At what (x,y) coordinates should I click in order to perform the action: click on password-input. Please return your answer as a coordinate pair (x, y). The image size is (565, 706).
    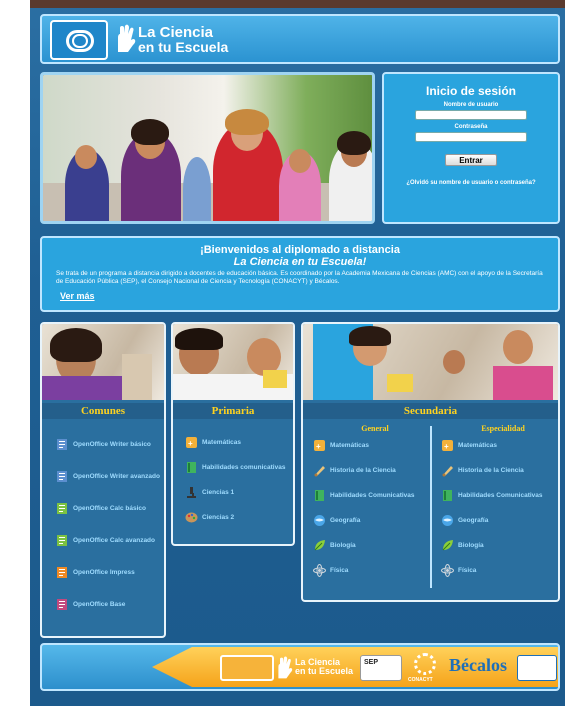
    Looking at the image, I should click on (471, 137).